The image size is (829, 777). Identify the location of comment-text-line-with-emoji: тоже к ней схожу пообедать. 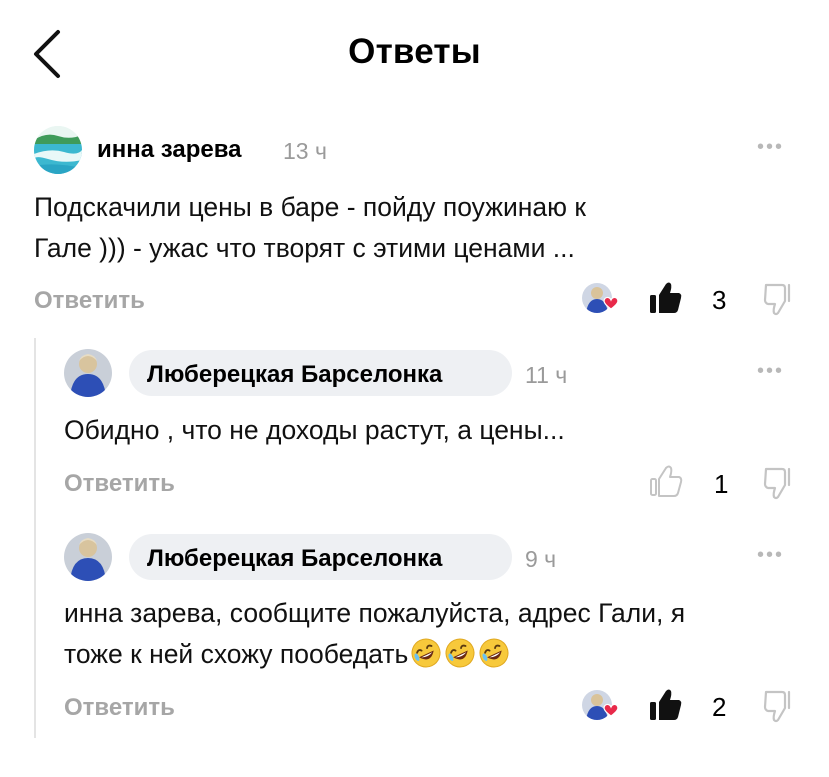
(424, 654).